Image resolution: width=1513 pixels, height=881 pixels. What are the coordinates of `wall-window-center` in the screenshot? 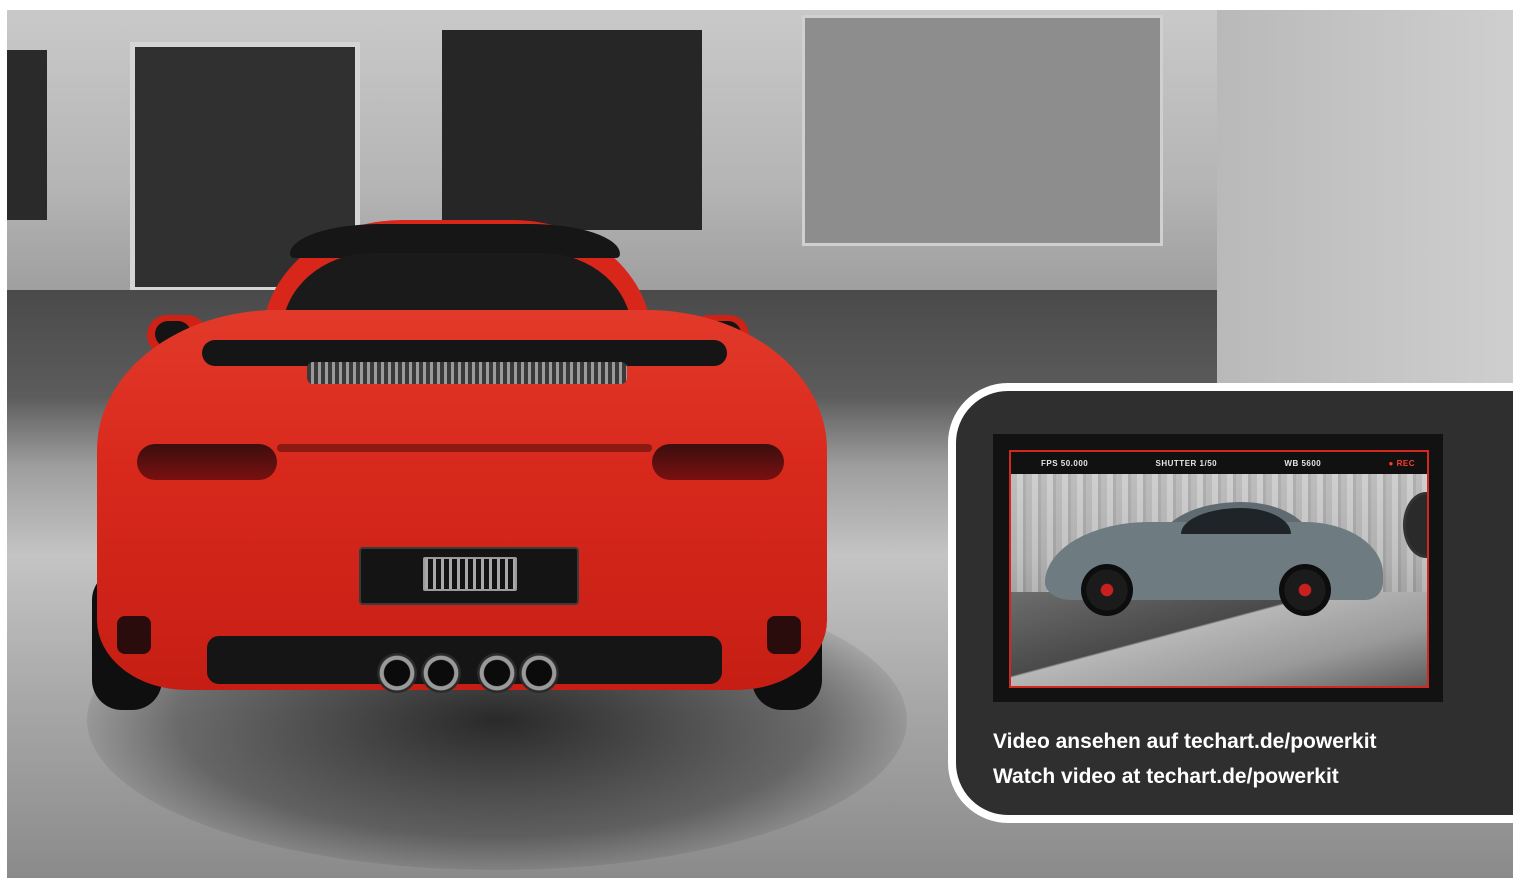 It's located at (572, 130).